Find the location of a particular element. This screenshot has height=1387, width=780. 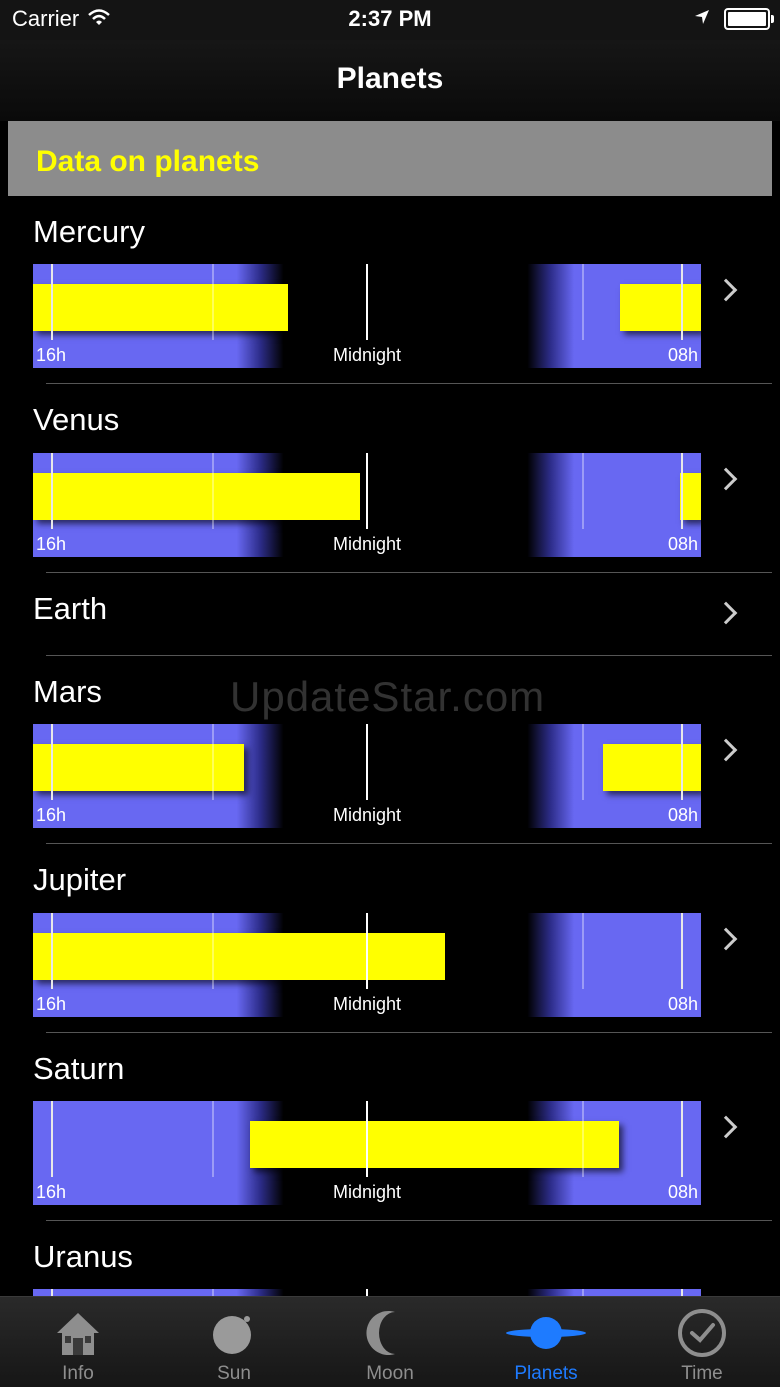

planet-name: Mars is located at coordinates (67, 691).